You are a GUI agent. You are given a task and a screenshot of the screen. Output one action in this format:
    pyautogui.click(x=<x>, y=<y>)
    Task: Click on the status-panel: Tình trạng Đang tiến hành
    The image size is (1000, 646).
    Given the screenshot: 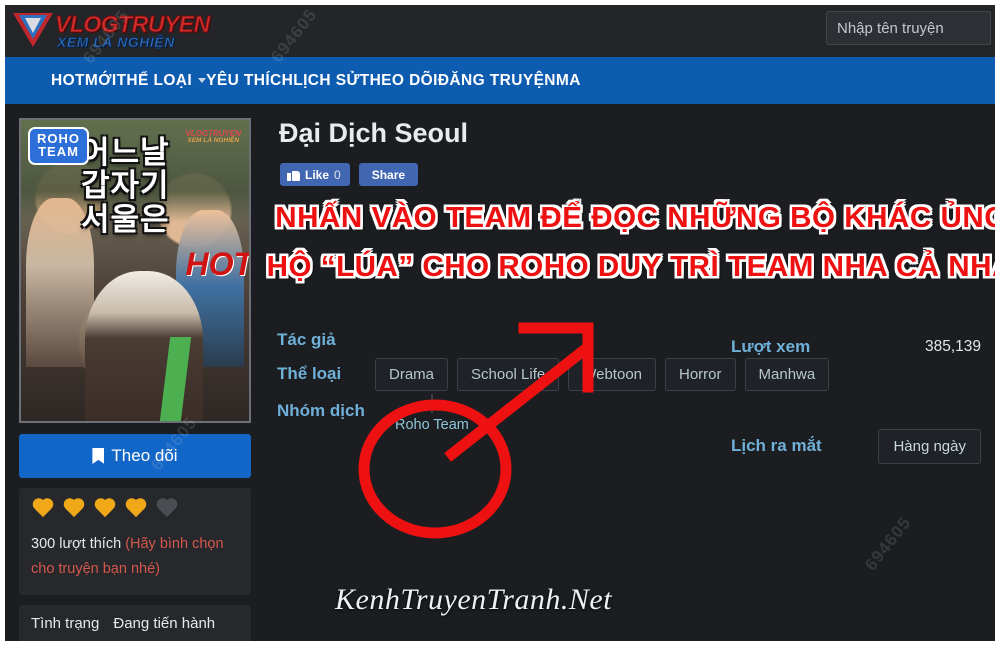 What is the action you would take?
    pyautogui.click(x=135, y=622)
    